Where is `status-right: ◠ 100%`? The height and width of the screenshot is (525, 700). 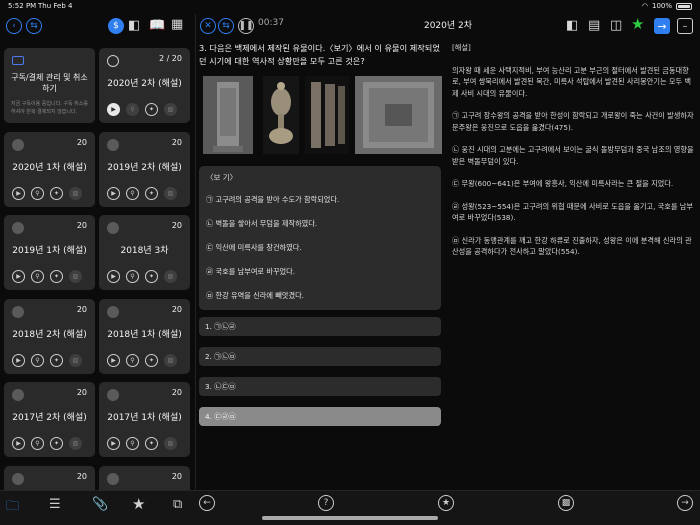
status-right: ◠ 100% is located at coordinates (667, 6).